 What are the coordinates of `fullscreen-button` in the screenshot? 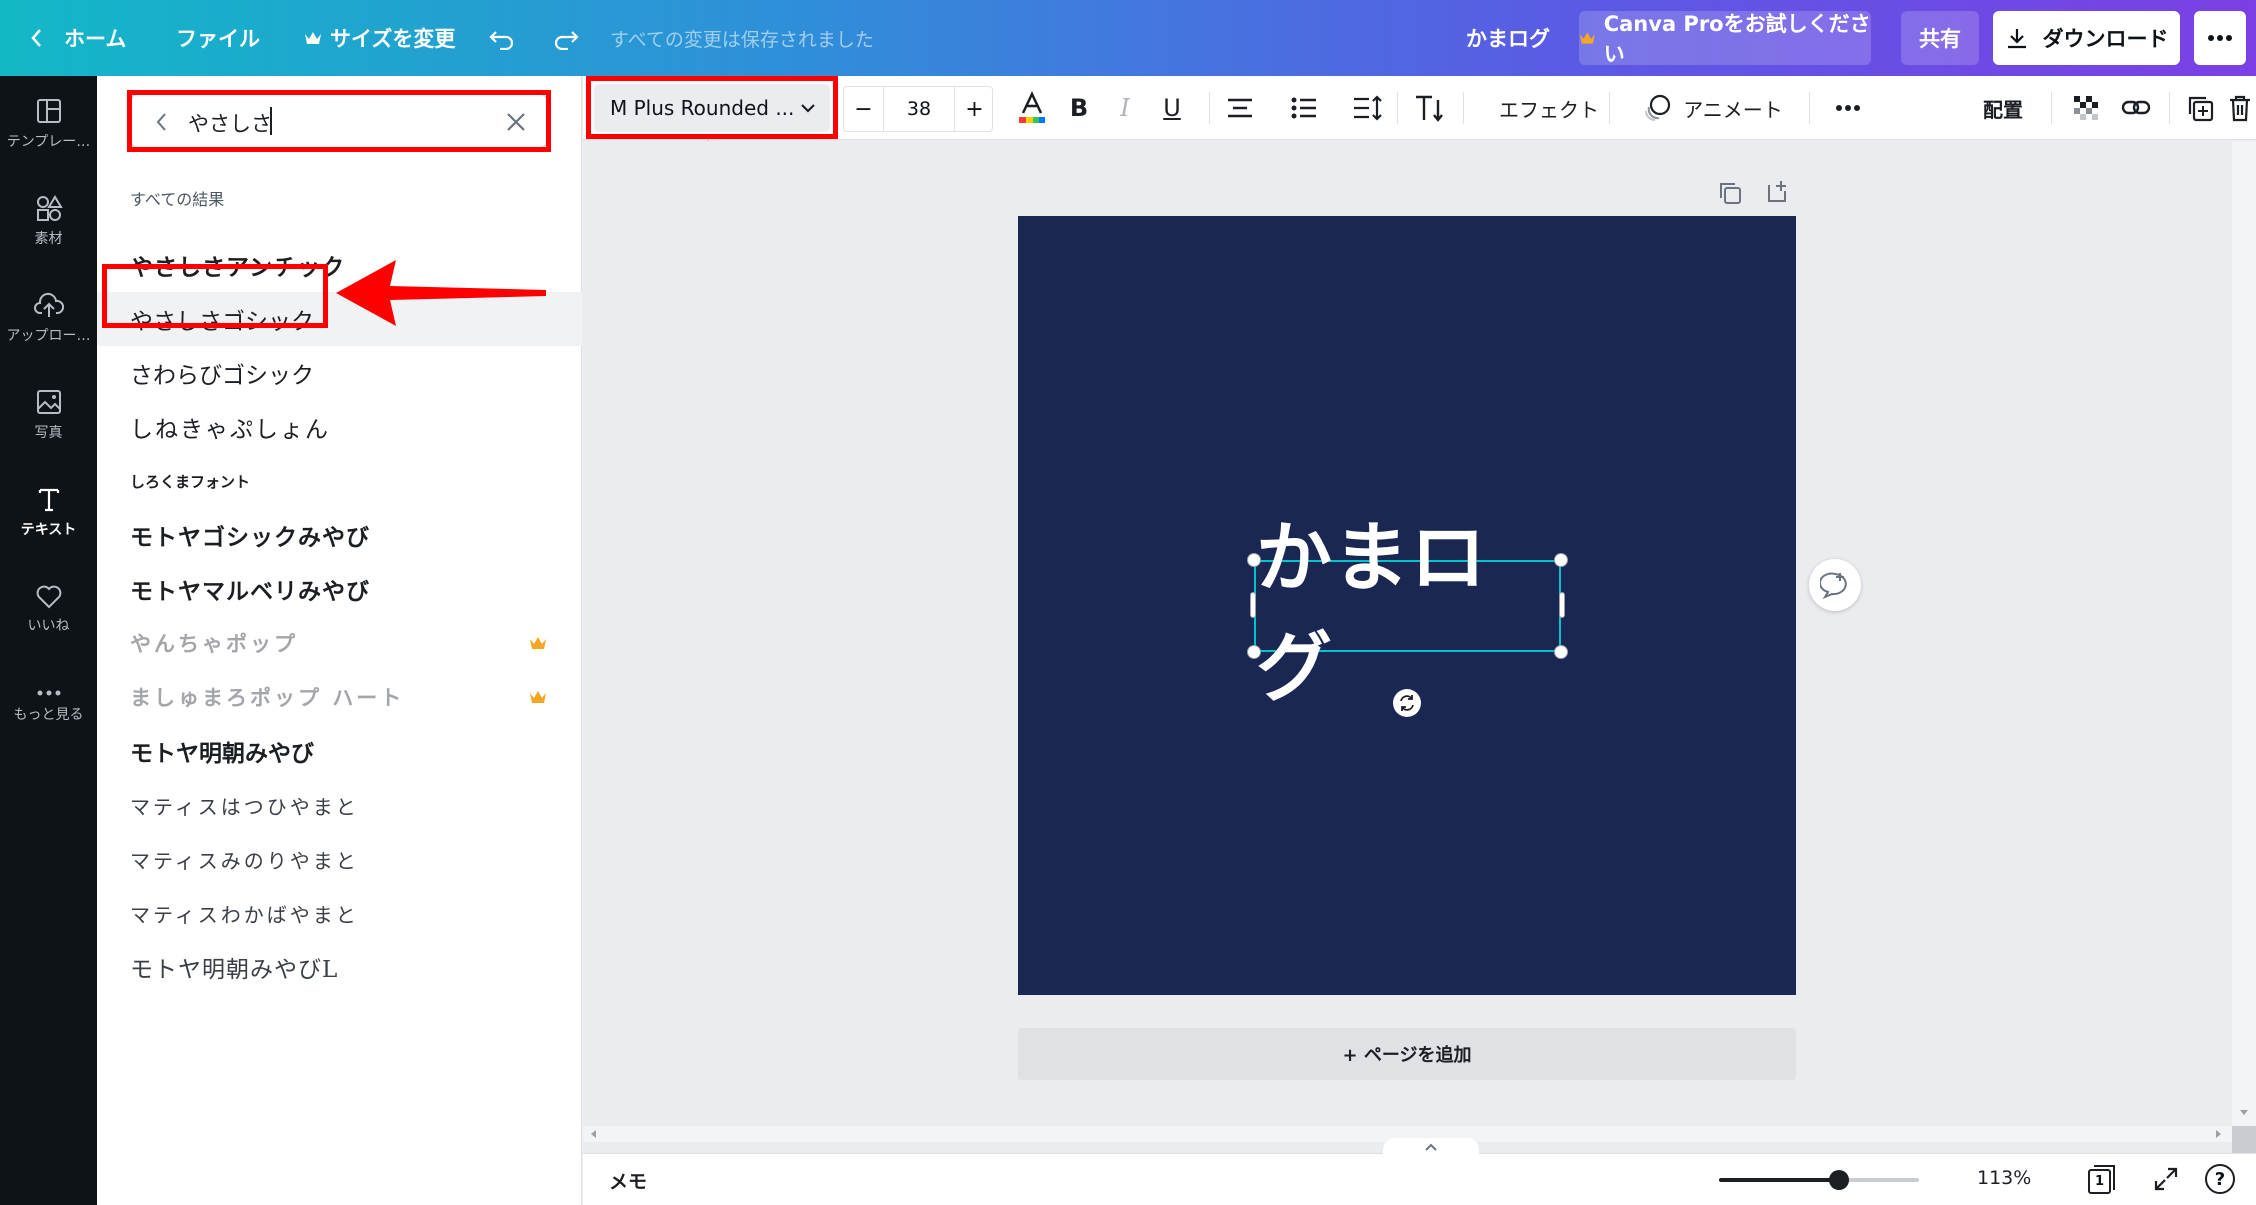 It's located at (2166, 1181).